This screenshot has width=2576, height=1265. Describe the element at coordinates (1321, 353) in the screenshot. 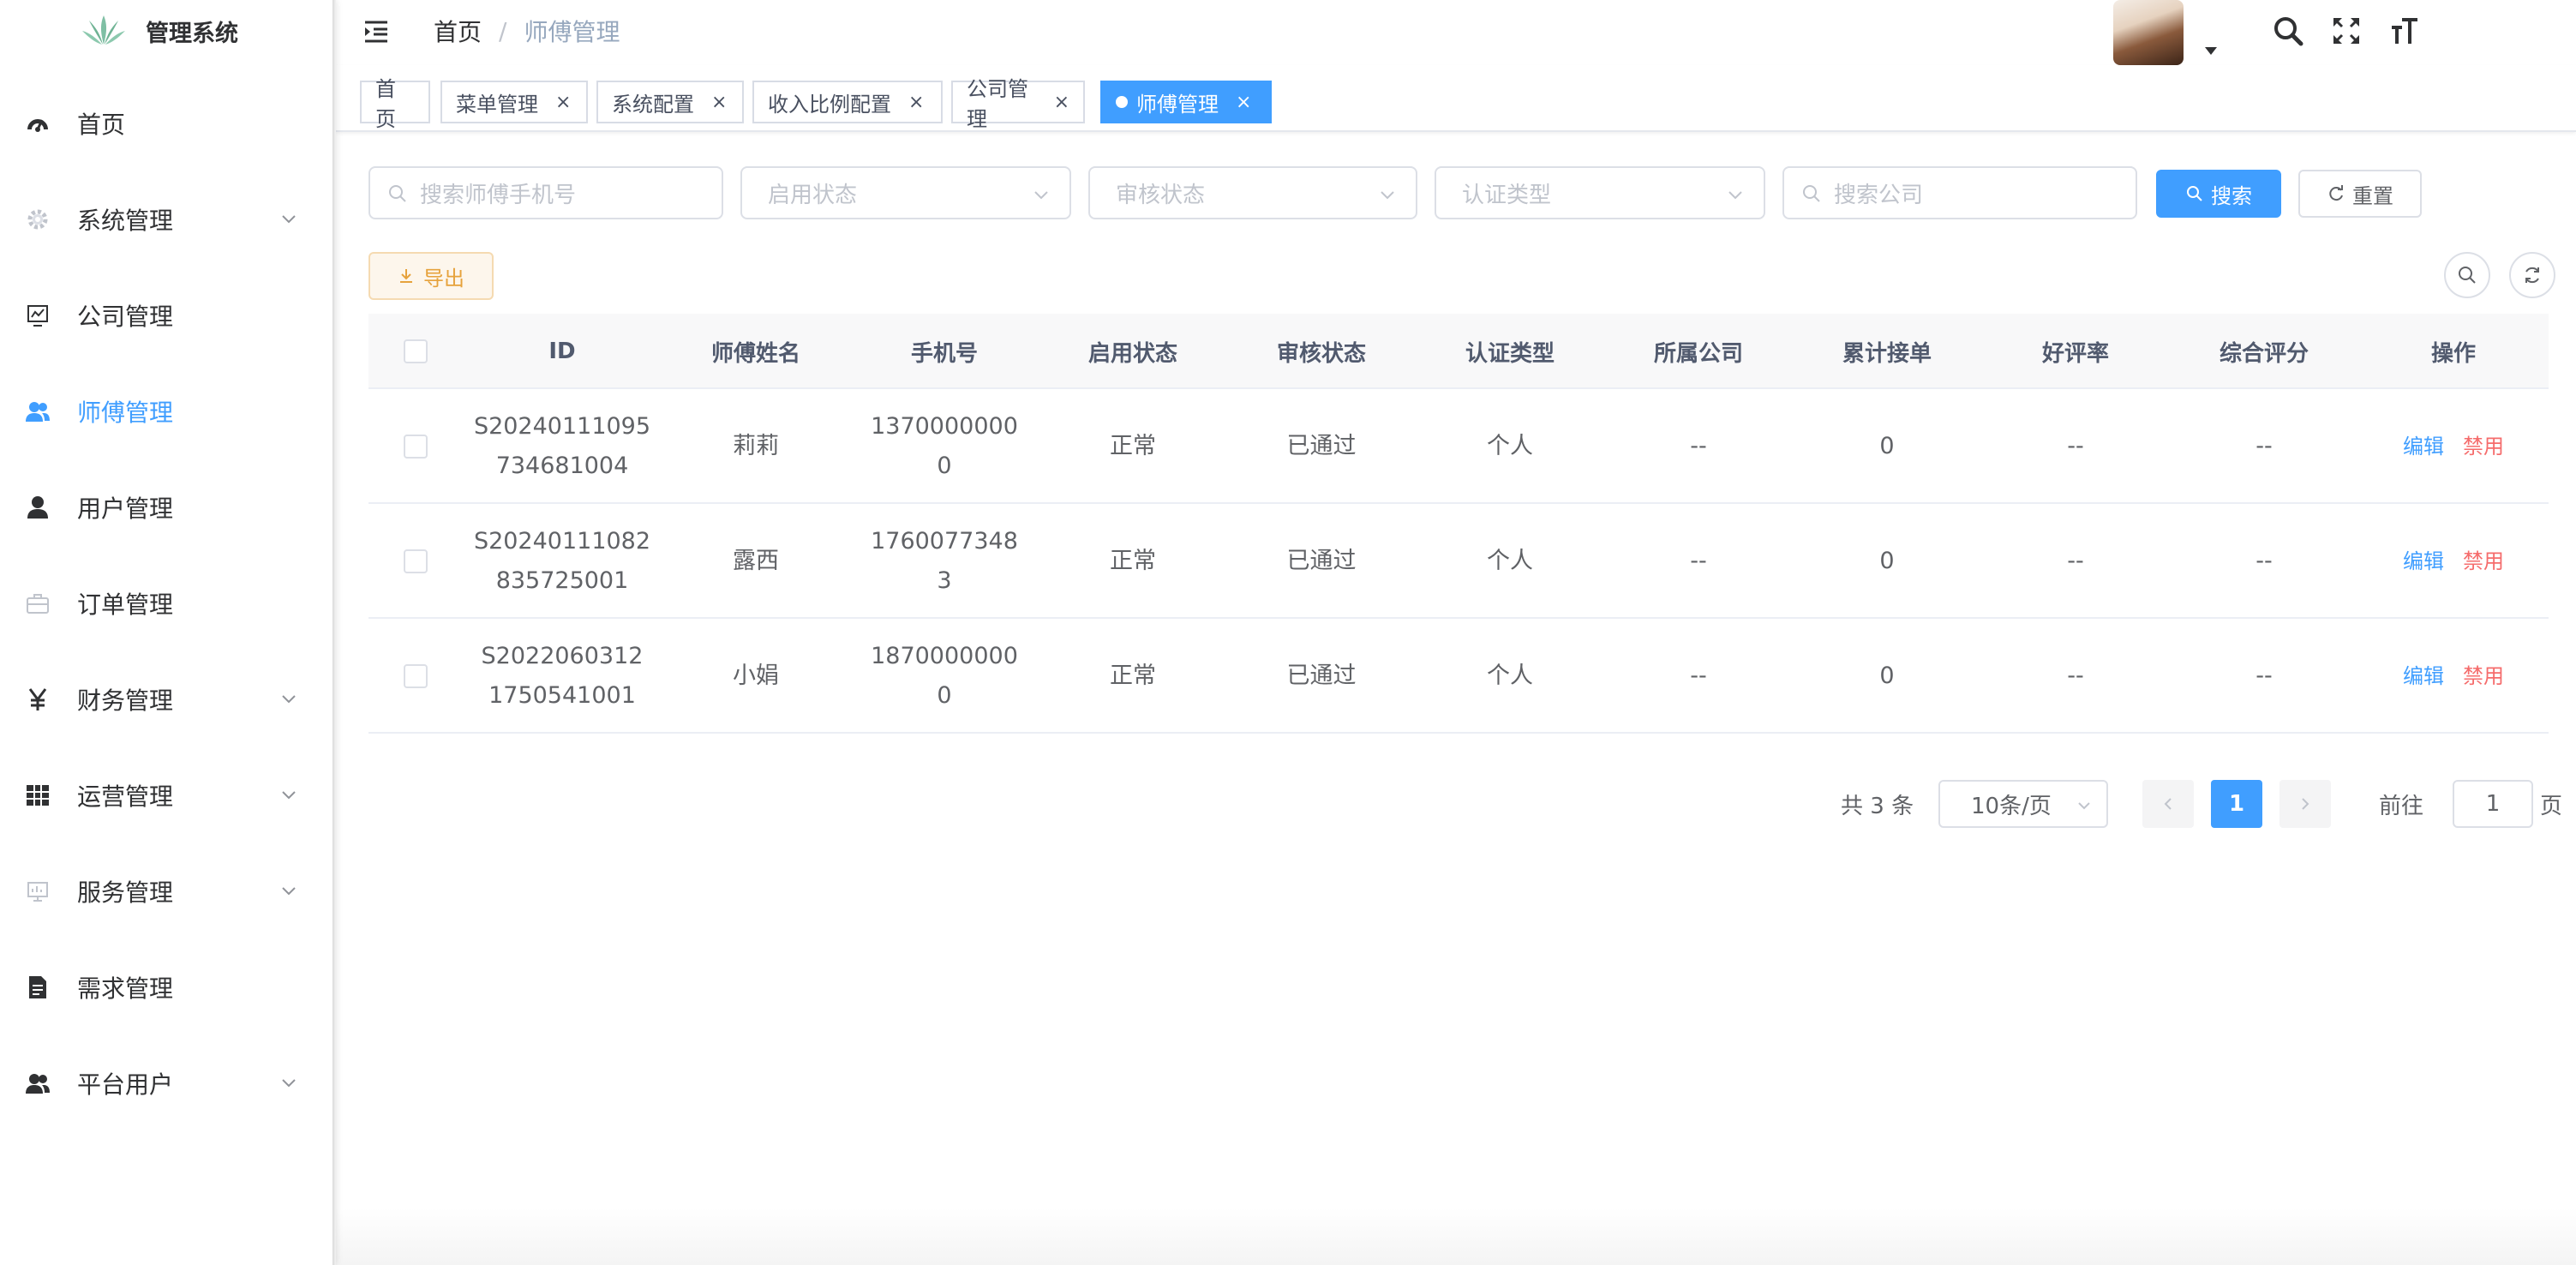

I see `column-header: 审核状态` at that location.